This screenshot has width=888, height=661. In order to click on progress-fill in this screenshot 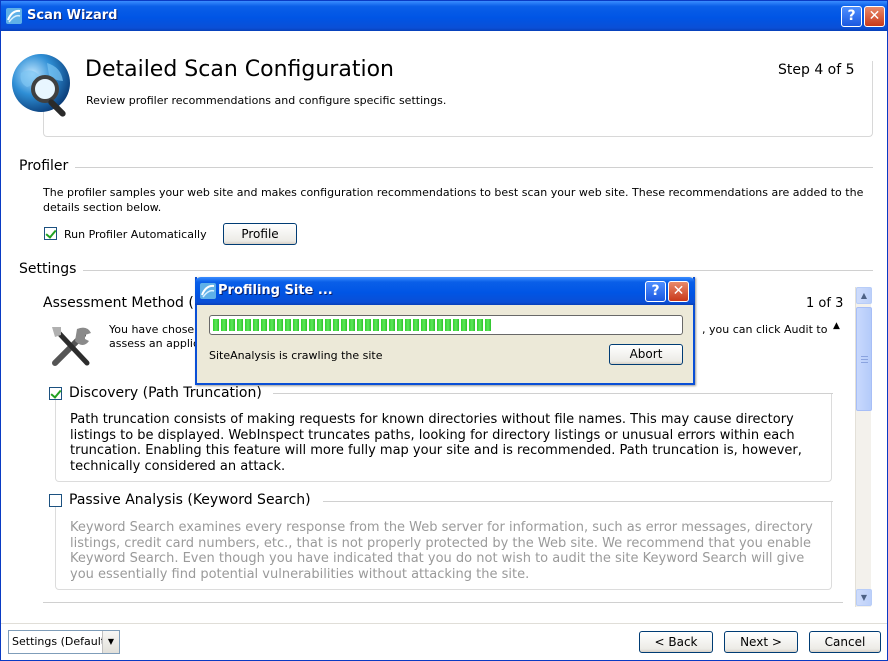, I will do `click(353, 325)`.